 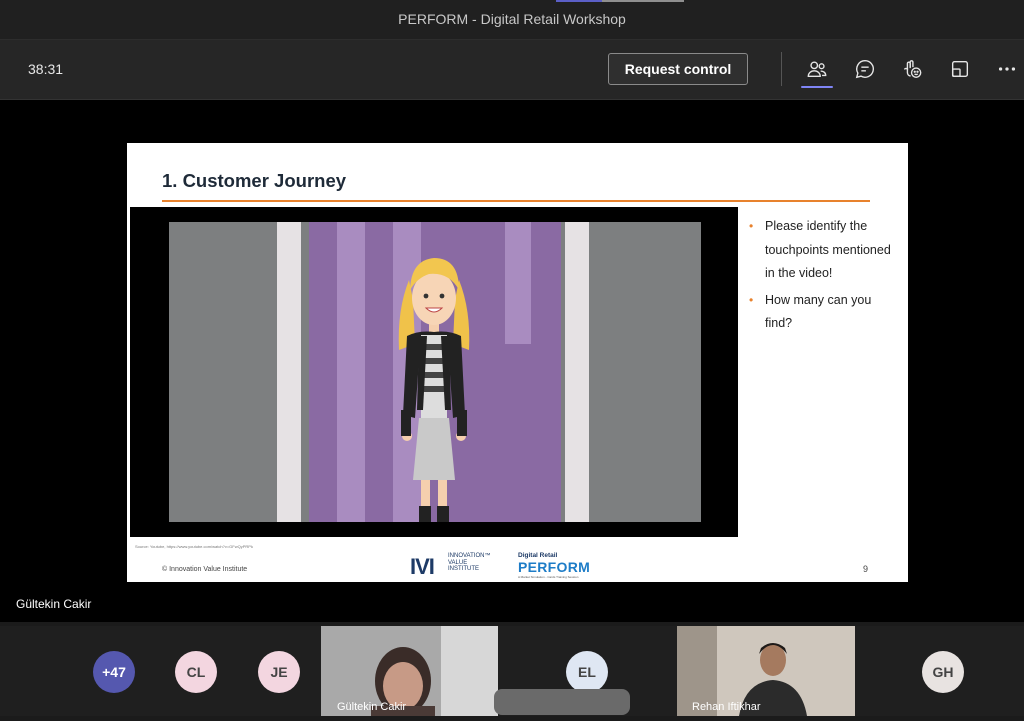 What do you see at coordinates (422, 566) in the screenshot?
I see `ivi-logo-mark: IVI` at bounding box center [422, 566].